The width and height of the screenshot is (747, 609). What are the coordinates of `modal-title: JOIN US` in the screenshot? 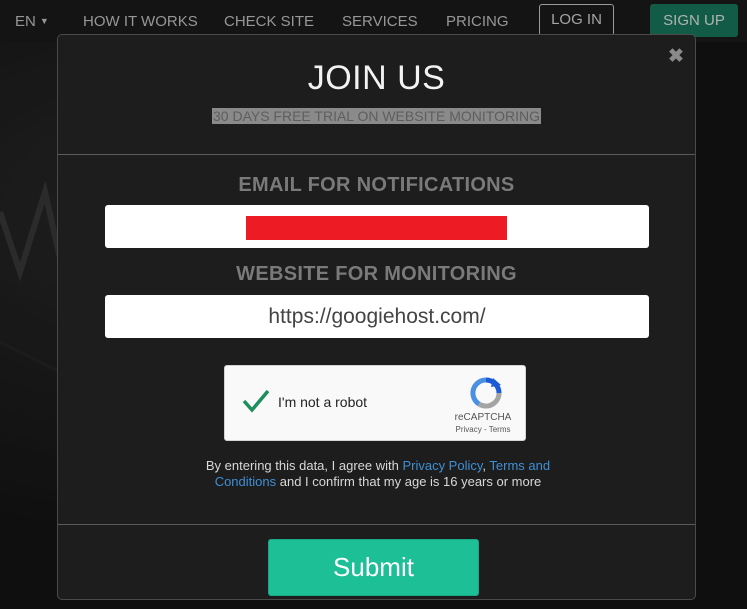 It's located at (376, 78).